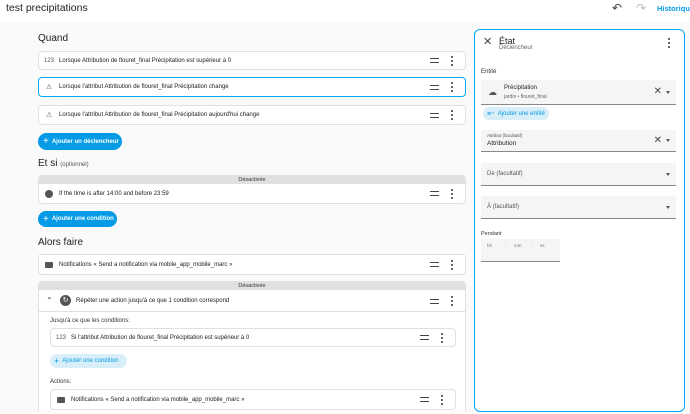 Image resolution: width=690 pixels, height=414 pixels. What do you see at coordinates (525, 97) in the screenshot?
I see `entity-sub: jardin • flouret_final` at bounding box center [525, 97].